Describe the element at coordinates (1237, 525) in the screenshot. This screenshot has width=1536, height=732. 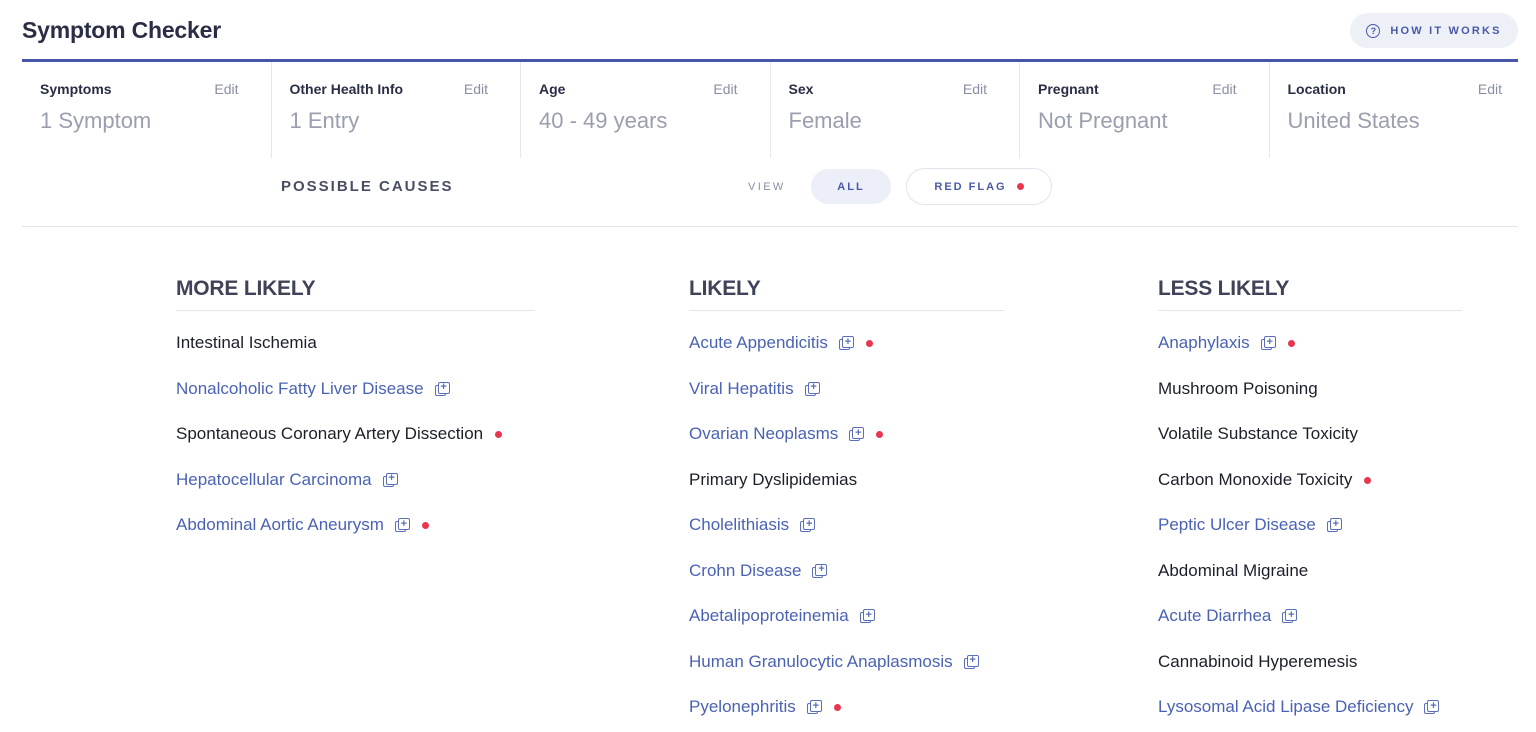
I see `cause-name: Peptic Ulcer Disease` at that location.